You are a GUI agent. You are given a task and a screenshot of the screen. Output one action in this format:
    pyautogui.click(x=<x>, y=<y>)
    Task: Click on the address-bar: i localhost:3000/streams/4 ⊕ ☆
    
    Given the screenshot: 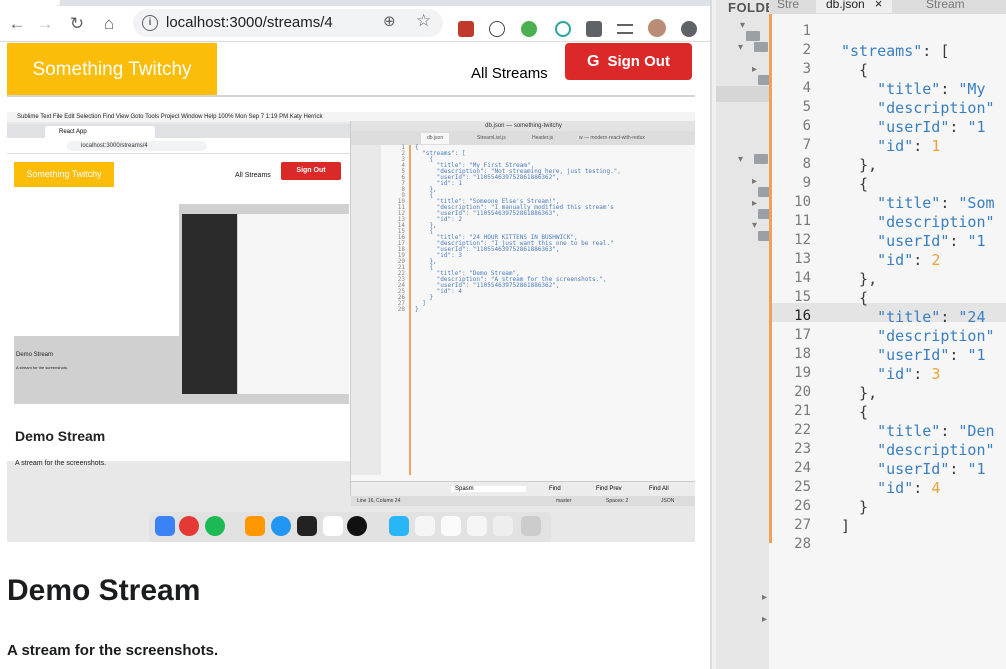 What is the action you would take?
    pyautogui.click(x=288, y=23)
    